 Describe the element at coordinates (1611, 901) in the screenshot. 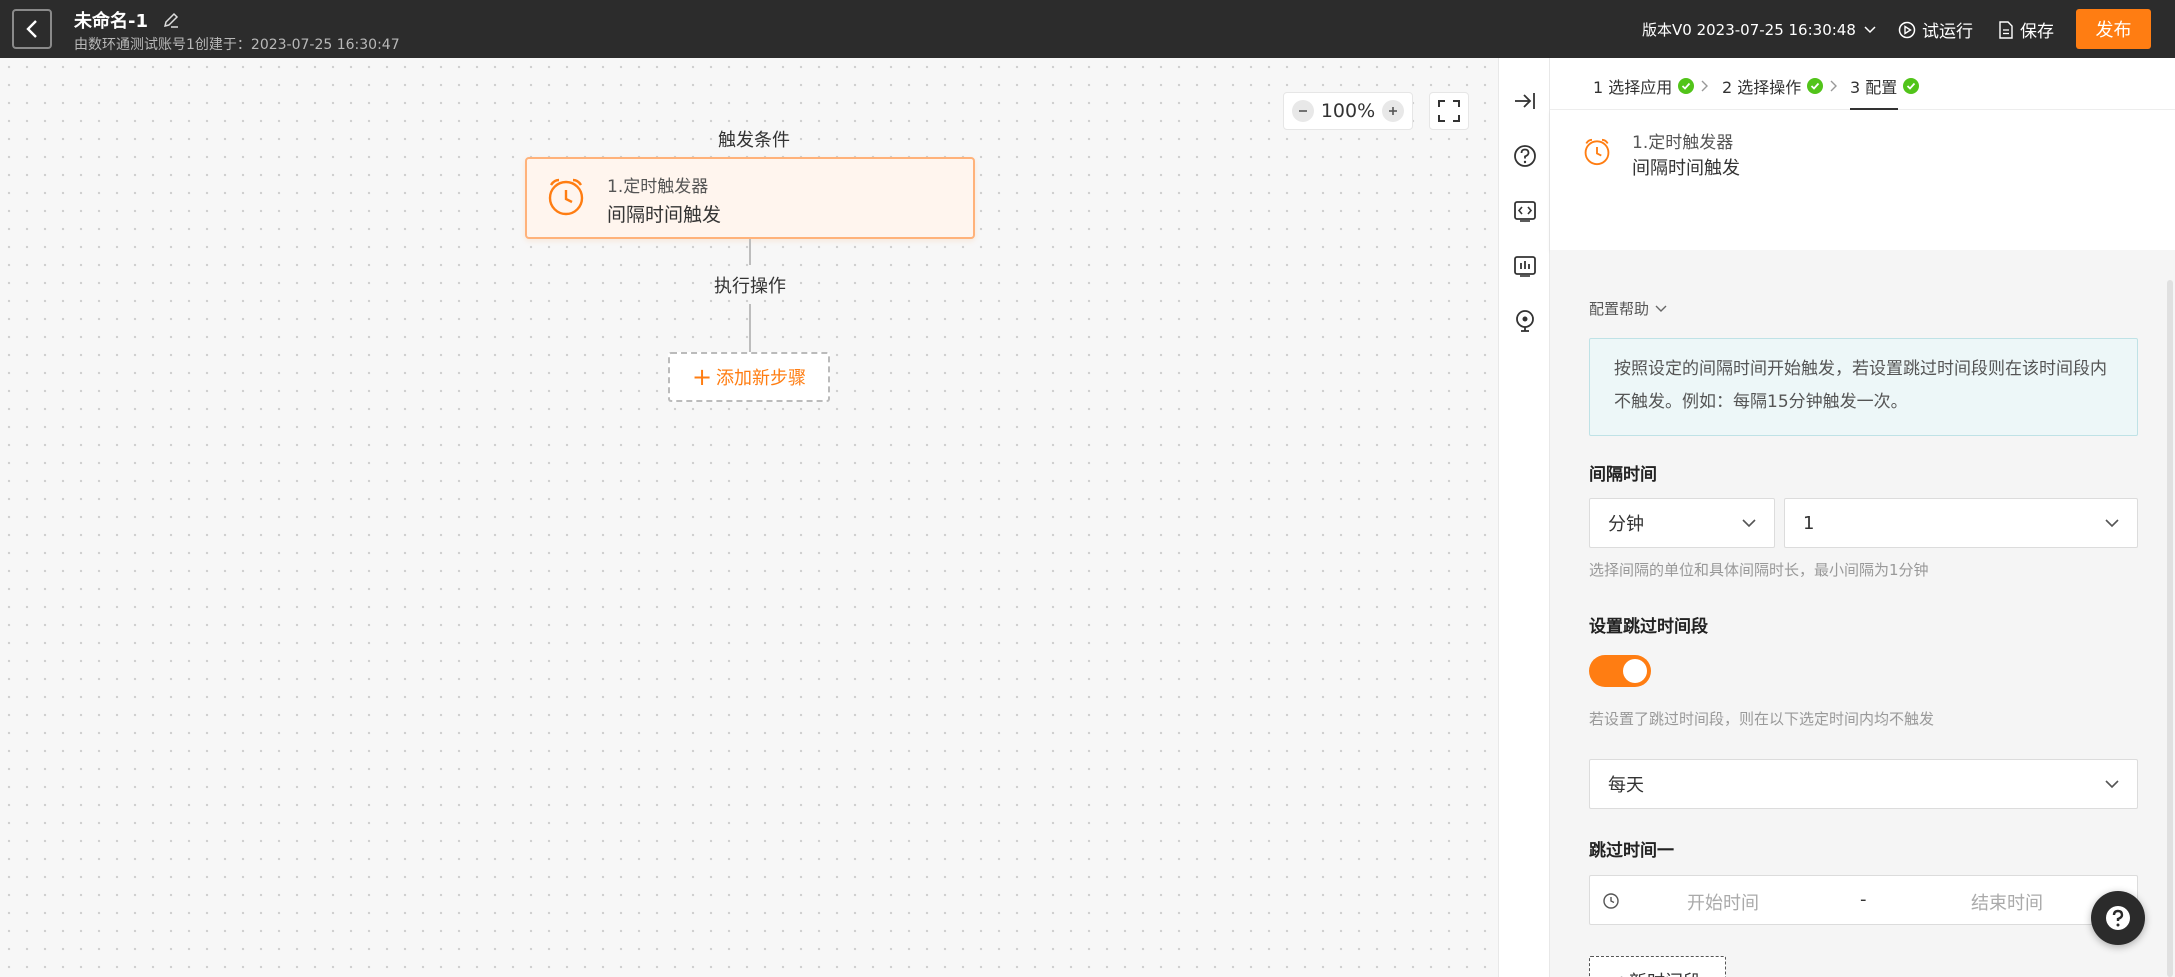

I see `clock-icon` at that location.